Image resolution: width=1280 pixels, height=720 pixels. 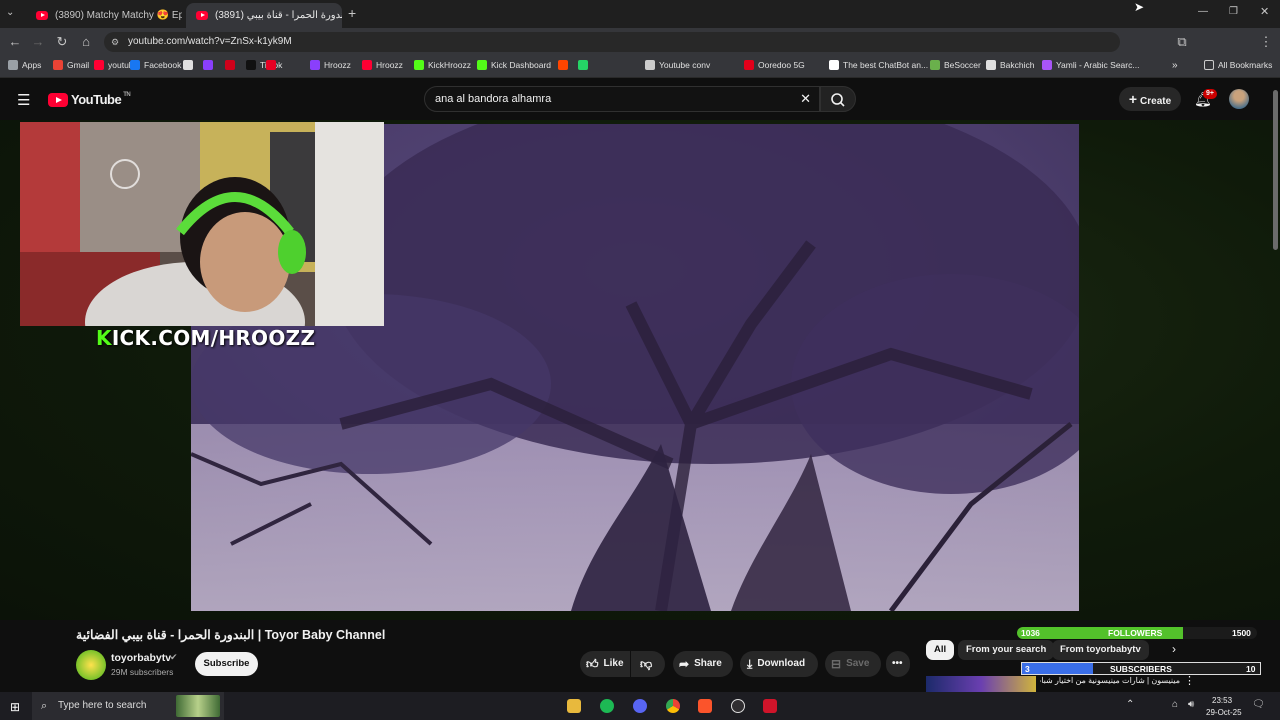 I want to click on tab-bandora: (3891) البندورة الحمرا - قناة بيبي ✕, so click(x=264, y=15).